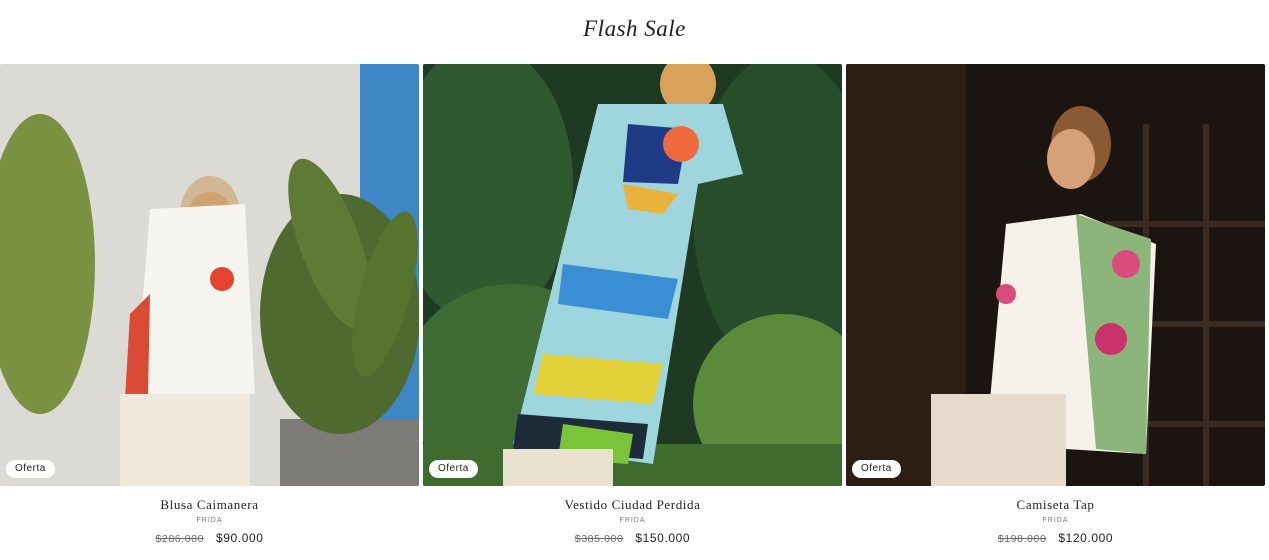 This screenshot has width=1269, height=560. What do you see at coordinates (663, 538) in the screenshot?
I see `sale-price: $150.000` at bounding box center [663, 538].